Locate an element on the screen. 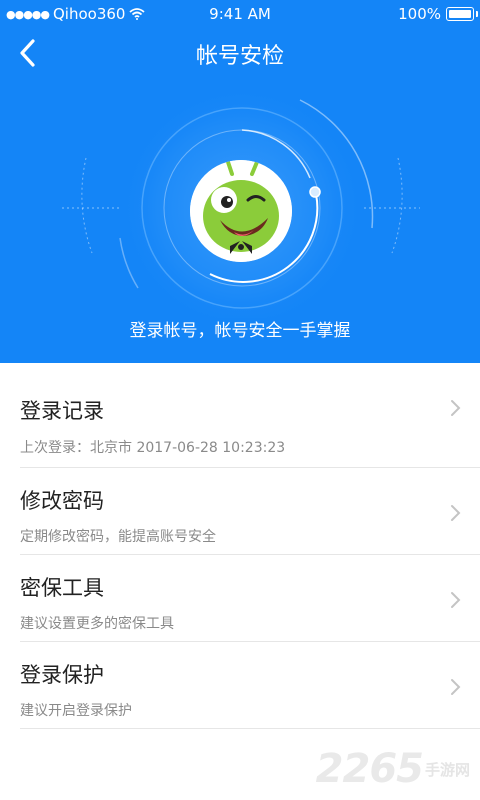 The width and height of the screenshot is (480, 800). site-watermark: 2265 手游网 is located at coordinates (393, 769).